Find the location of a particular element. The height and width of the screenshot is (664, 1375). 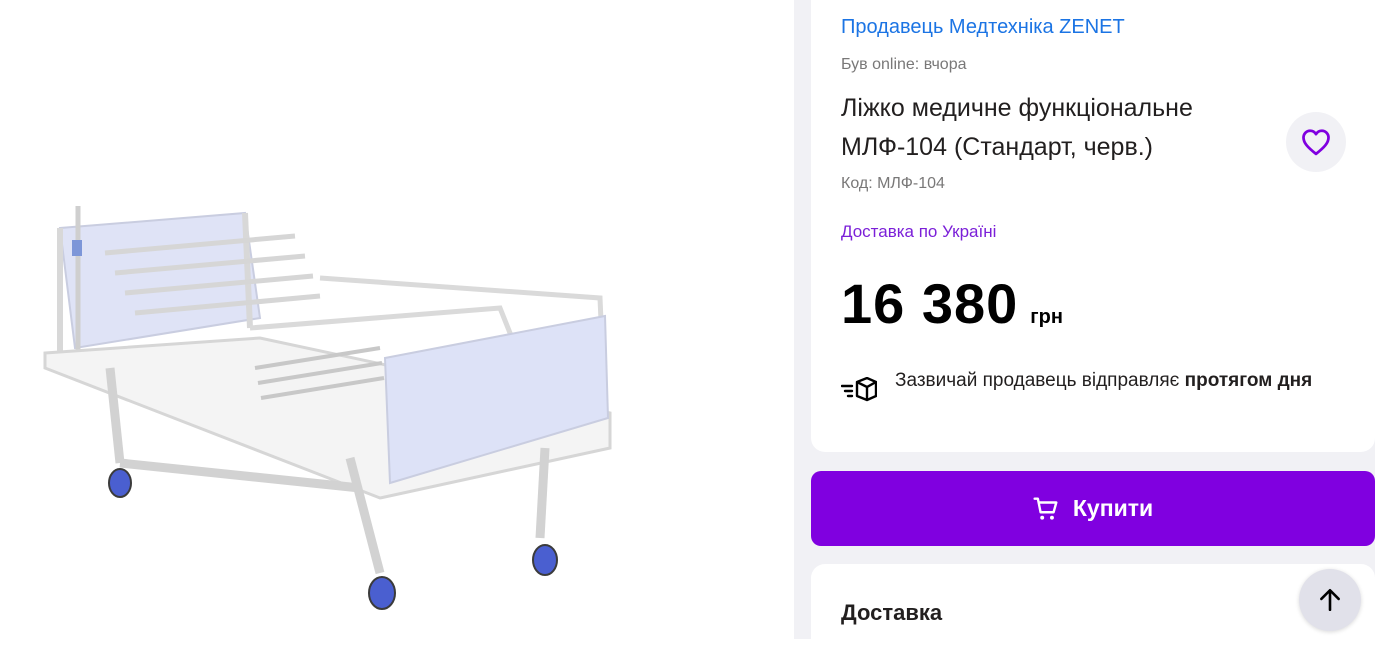

seller-link: Продавець Медтехніка ZENET is located at coordinates (983, 27).